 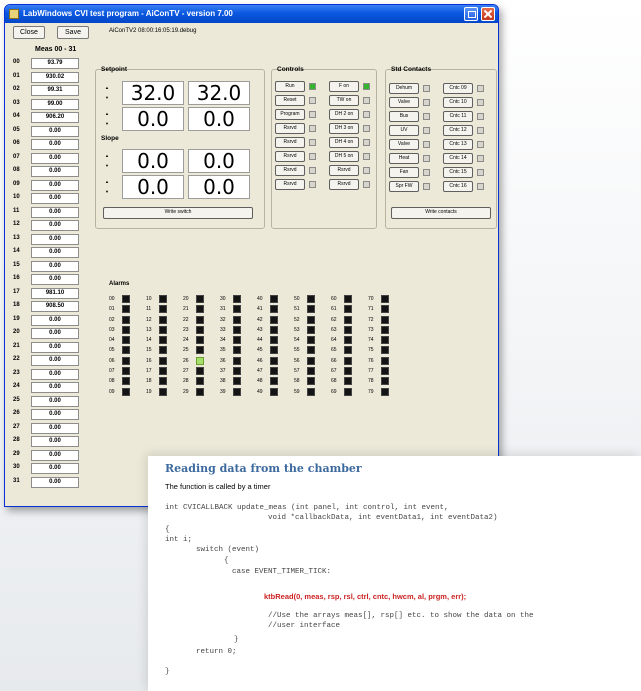 What do you see at coordinates (73, 32) in the screenshot?
I see `save-button: Save` at bounding box center [73, 32].